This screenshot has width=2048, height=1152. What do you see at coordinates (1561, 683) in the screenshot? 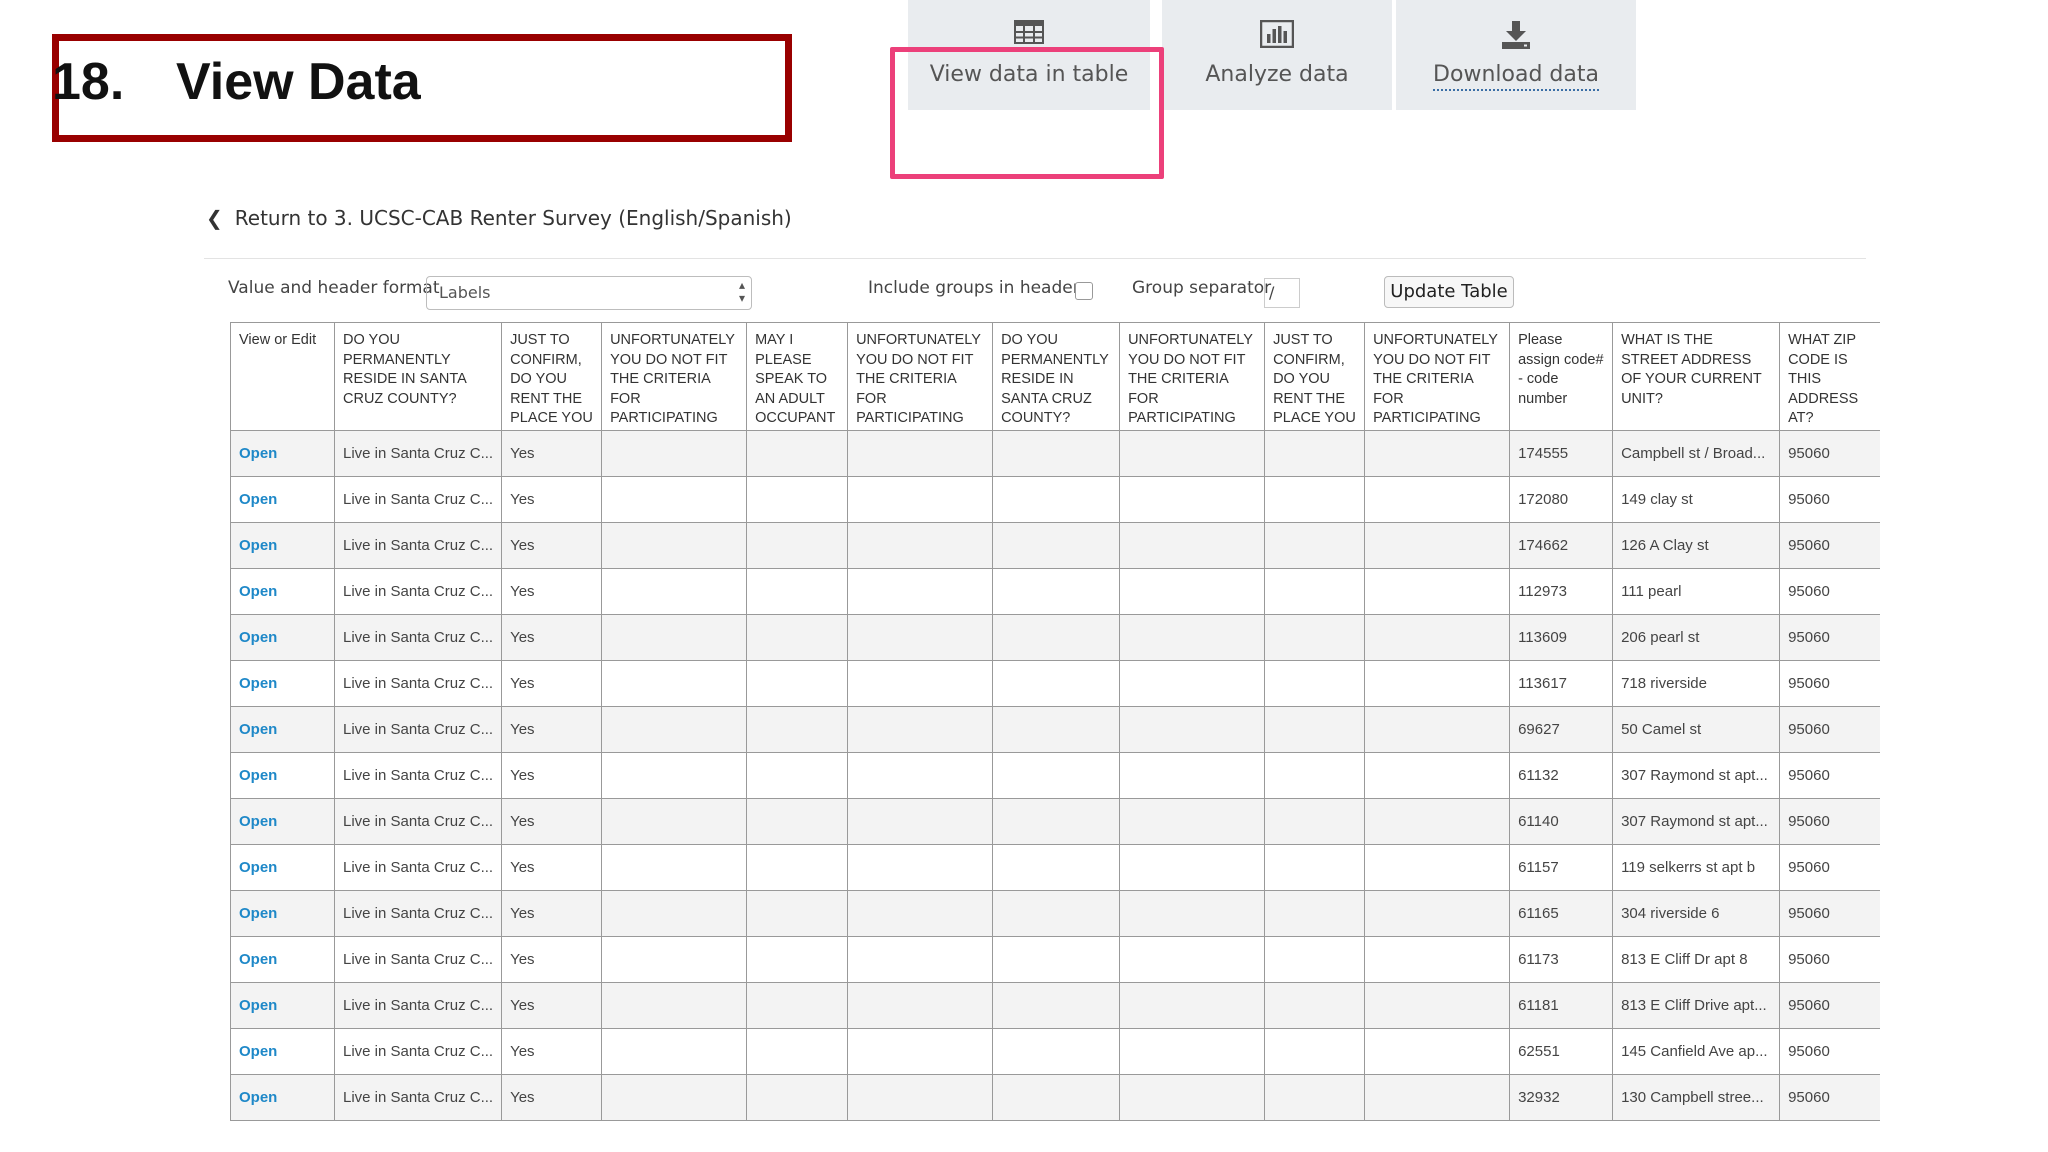
I see `table-cell: 113617` at bounding box center [1561, 683].